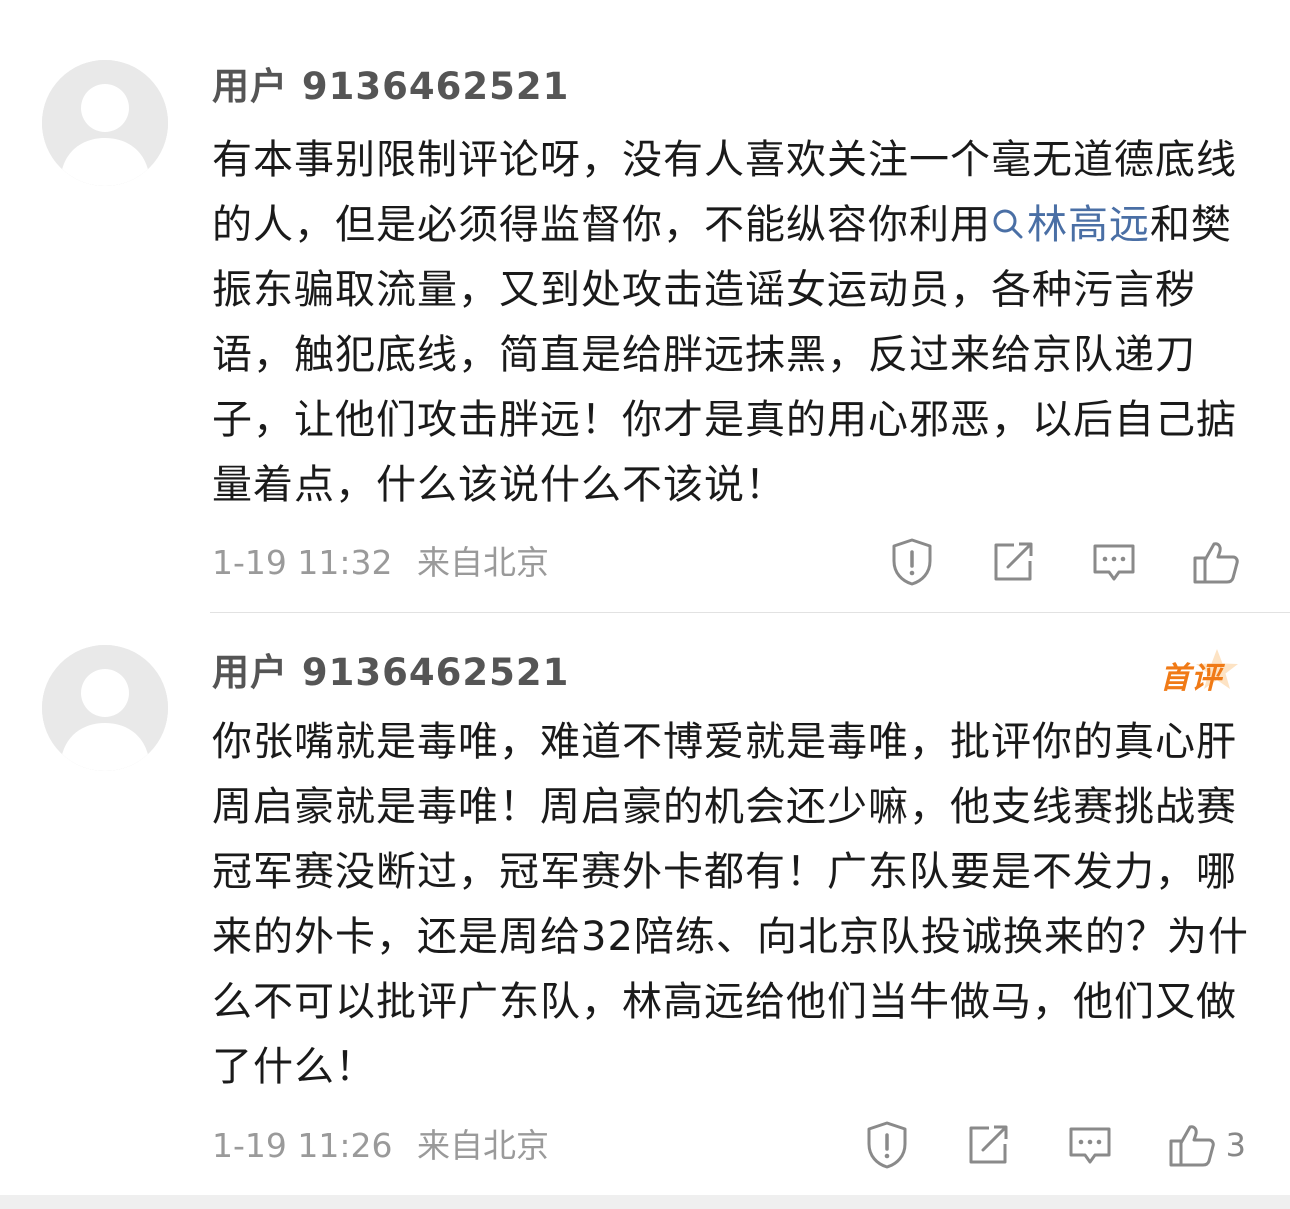  What do you see at coordinates (1030, 1145) in the screenshot?
I see `comment-actions: 3` at bounding box center [1030, 1145].